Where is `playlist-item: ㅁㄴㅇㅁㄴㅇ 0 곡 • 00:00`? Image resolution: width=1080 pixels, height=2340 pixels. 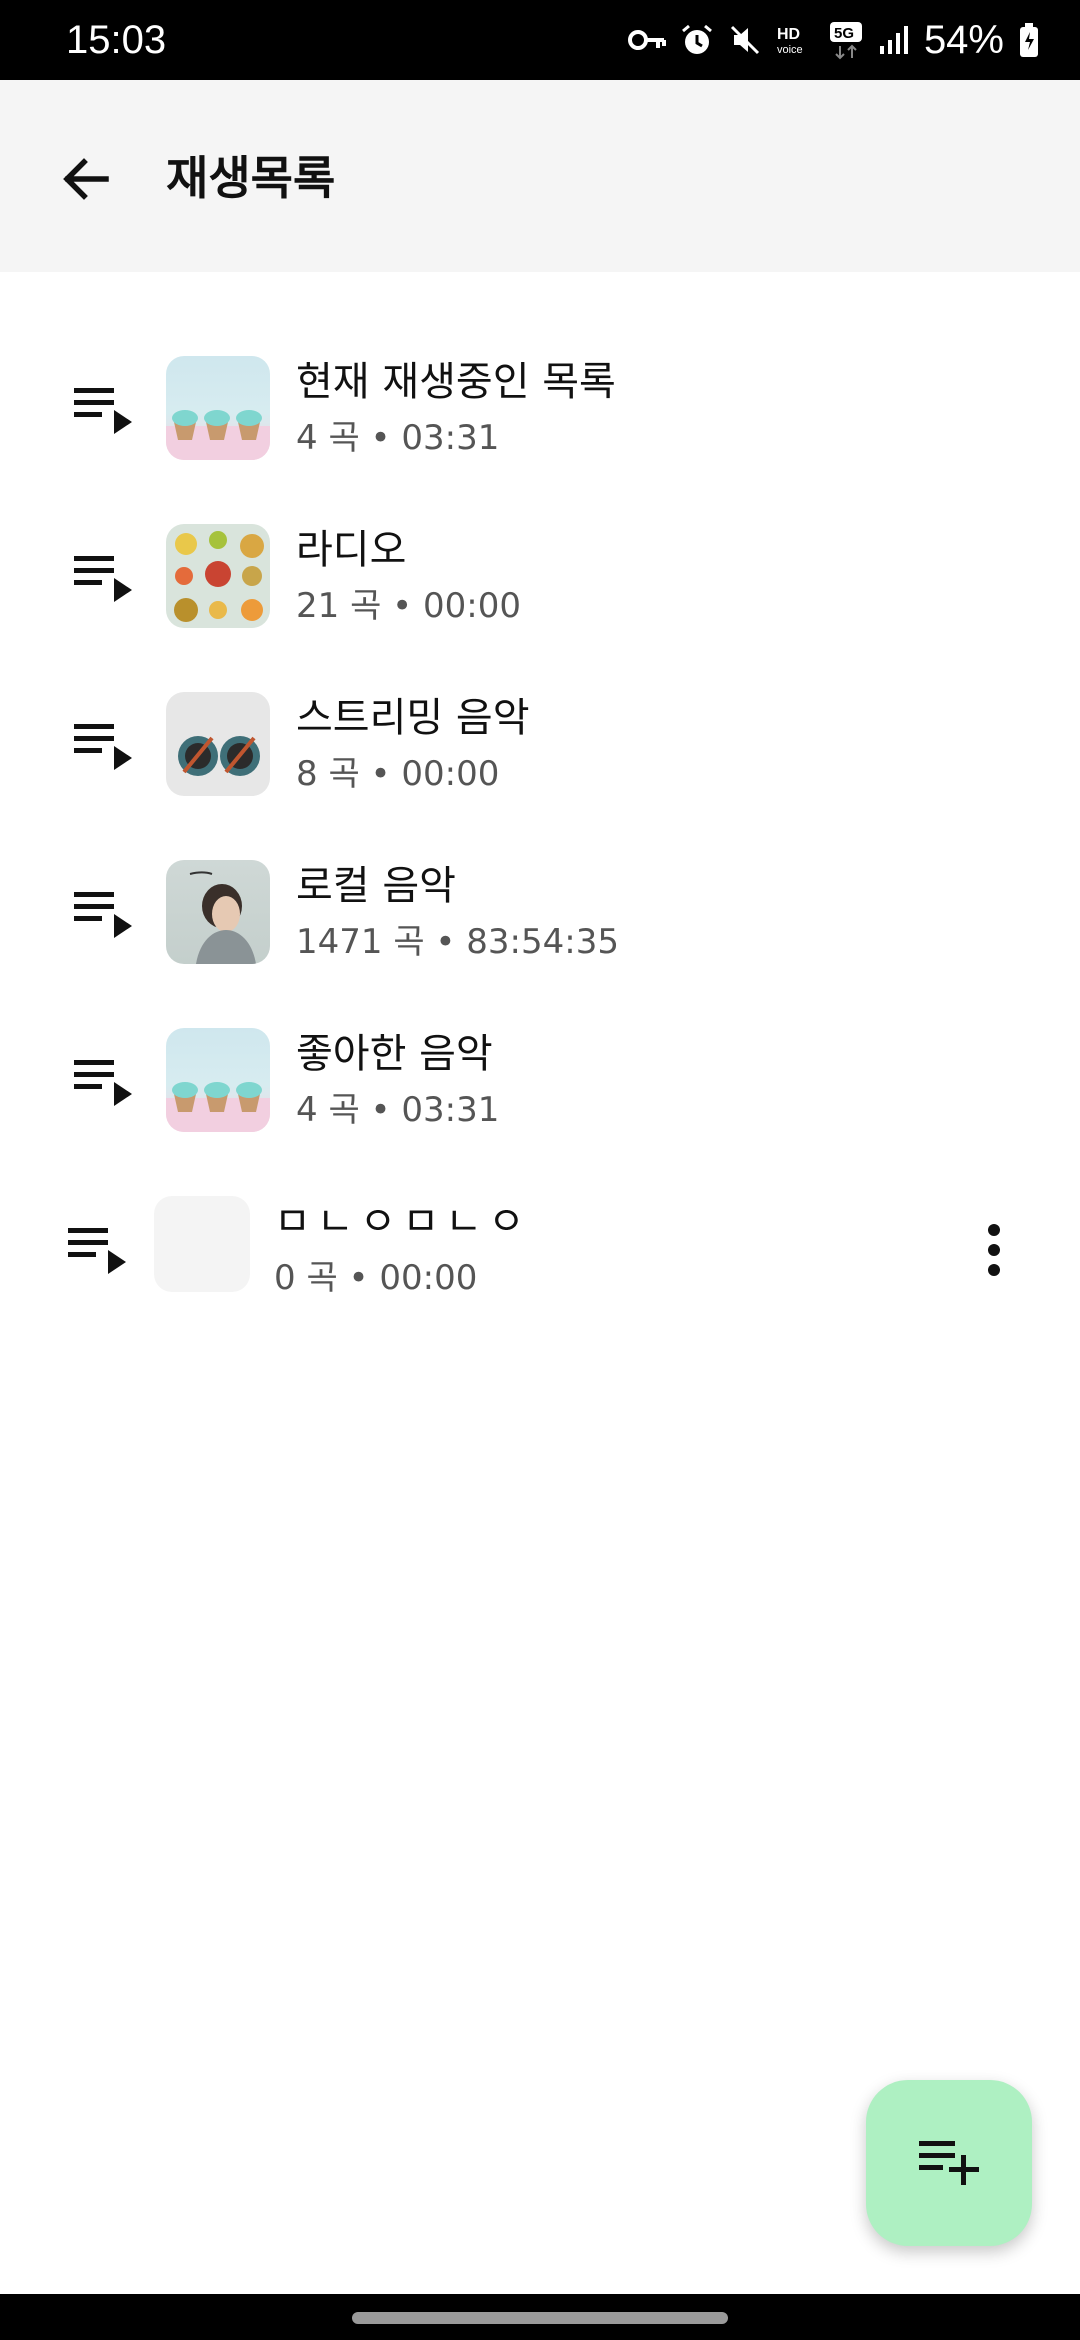
playlist-item: ㅁㄴㅇㅁㄴㅇ 0 곡 • 00:00 is located at coordinates (540, 1250).